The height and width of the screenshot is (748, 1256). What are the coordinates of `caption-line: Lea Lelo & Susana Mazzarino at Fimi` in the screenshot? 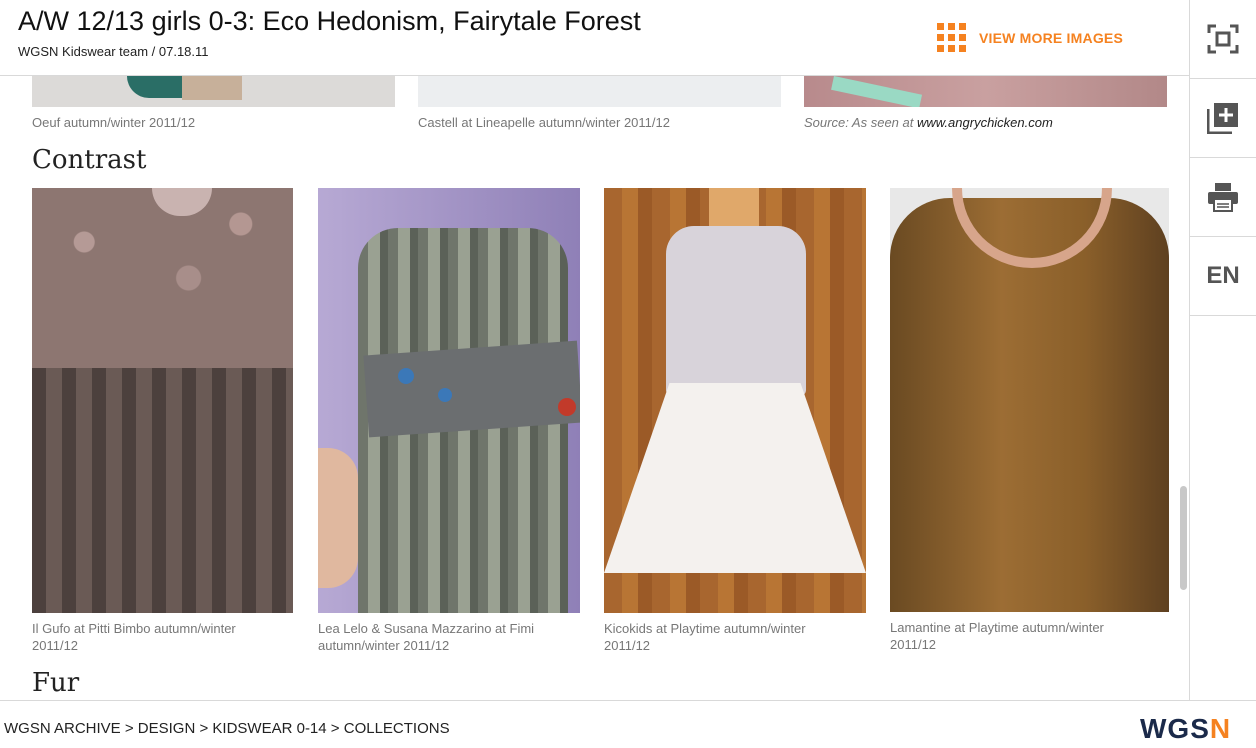 It's located at (426, 628).